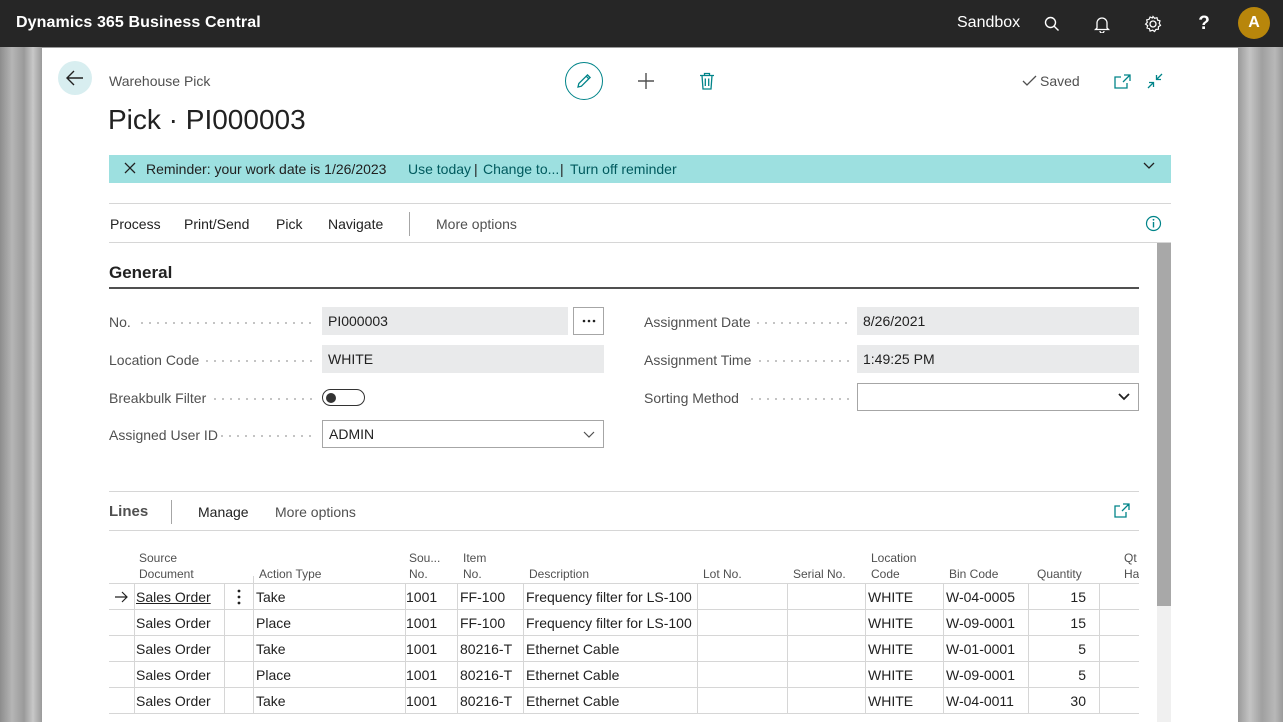 The height and width of the screenshot is (722, 1283). I want to click on row-arrow-icon, so click(121, 597).